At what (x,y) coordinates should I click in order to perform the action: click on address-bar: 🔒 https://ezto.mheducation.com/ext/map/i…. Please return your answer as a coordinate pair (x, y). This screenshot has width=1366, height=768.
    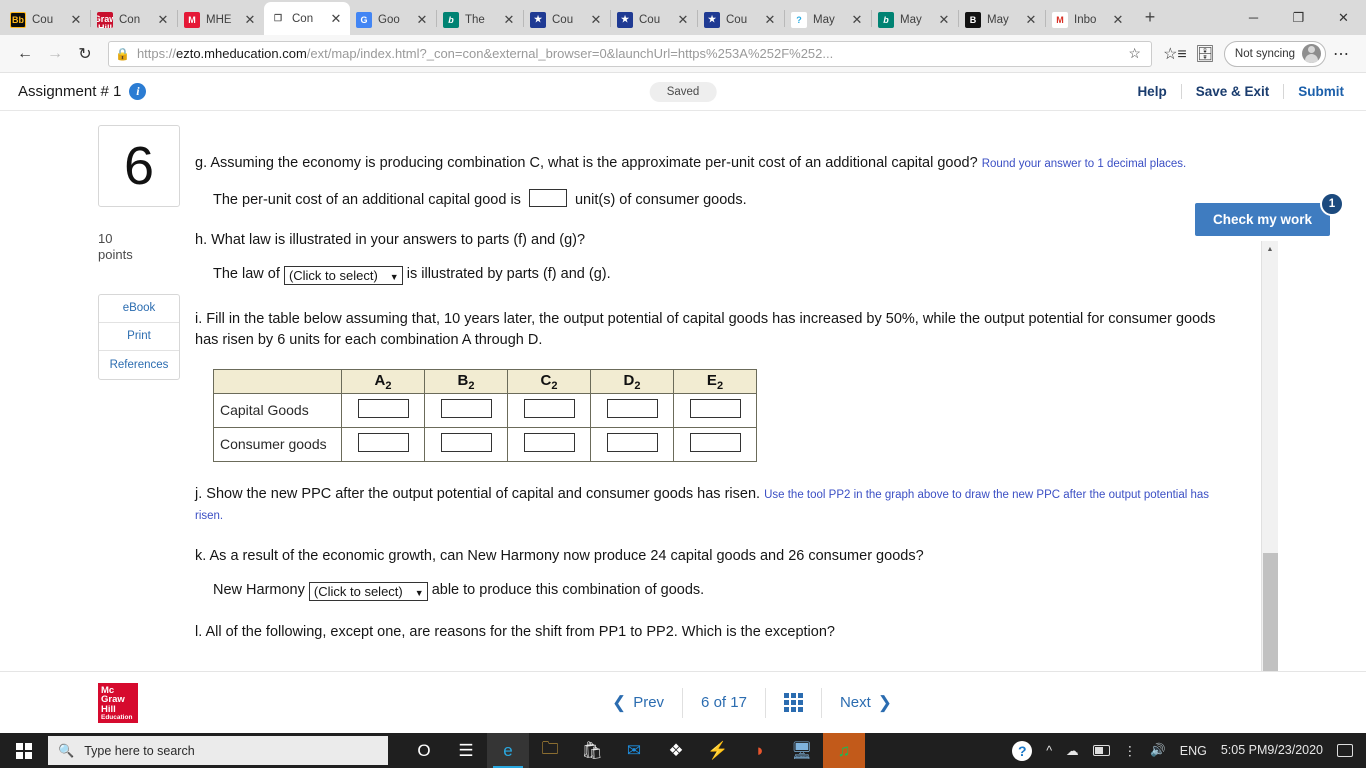
    Looking at the image, I should click on (630, 53).